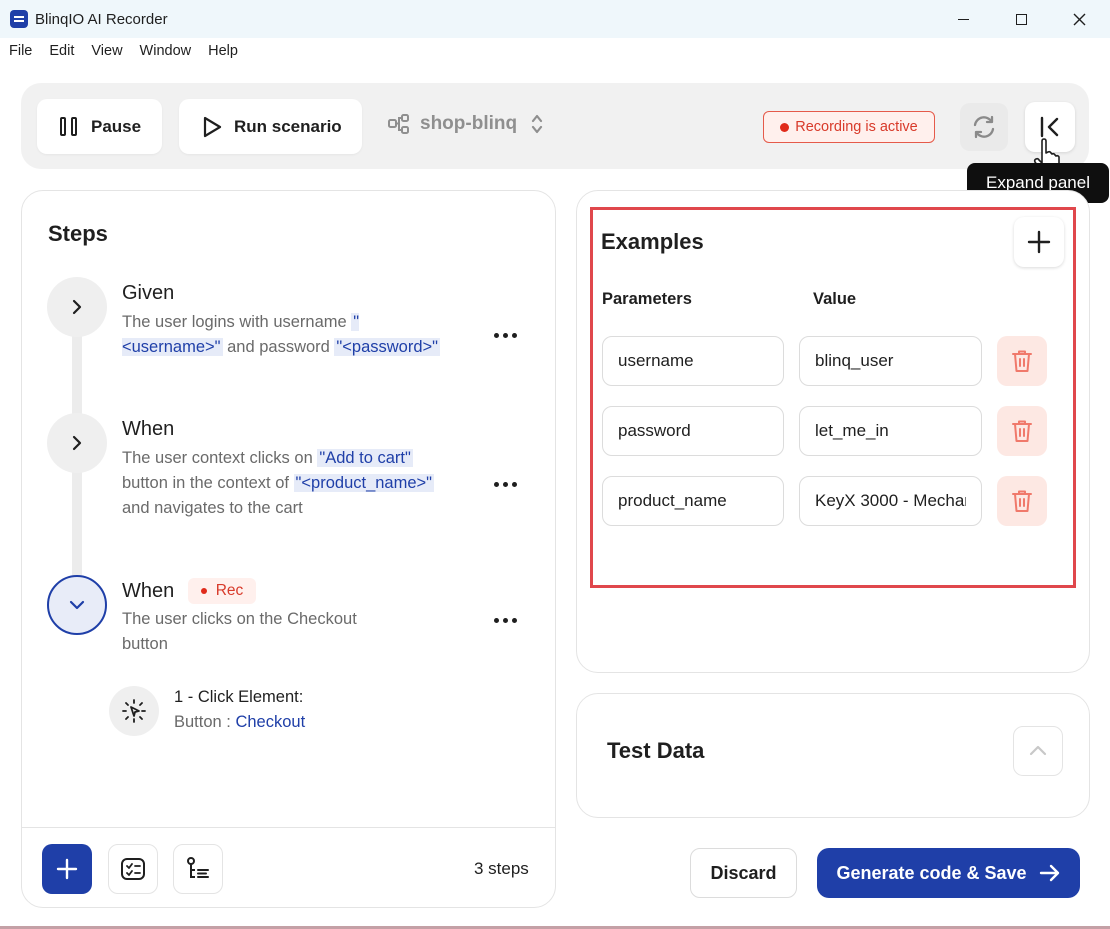 Image resolution: width=1110 pixels, height=929 pixels. Describe the element at coordinates (68, 126) in the screenshot. I see `pause-icon` at that location.